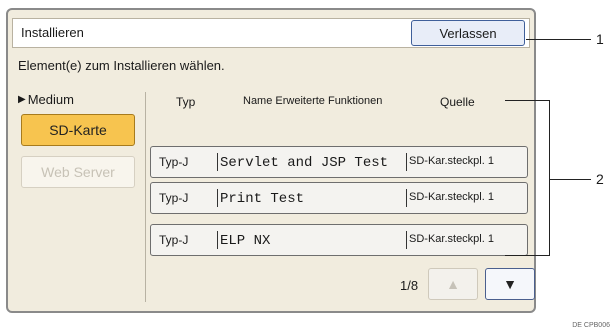 This screenshot has width=612, height=329. What do you see at coordinates (78, 130) in the screenshot?
I see `sd-card-button: SD-Karte` at bounding box center [78, 130].